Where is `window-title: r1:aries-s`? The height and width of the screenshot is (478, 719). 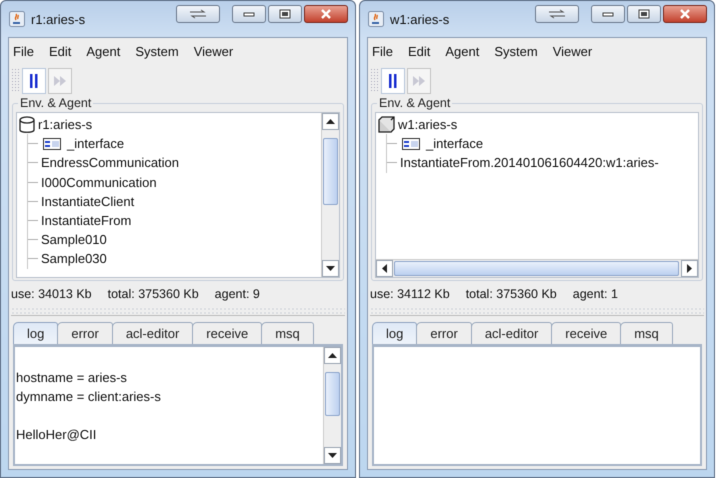
window-title: r1:aries-s is located at coordinates (58, 19).